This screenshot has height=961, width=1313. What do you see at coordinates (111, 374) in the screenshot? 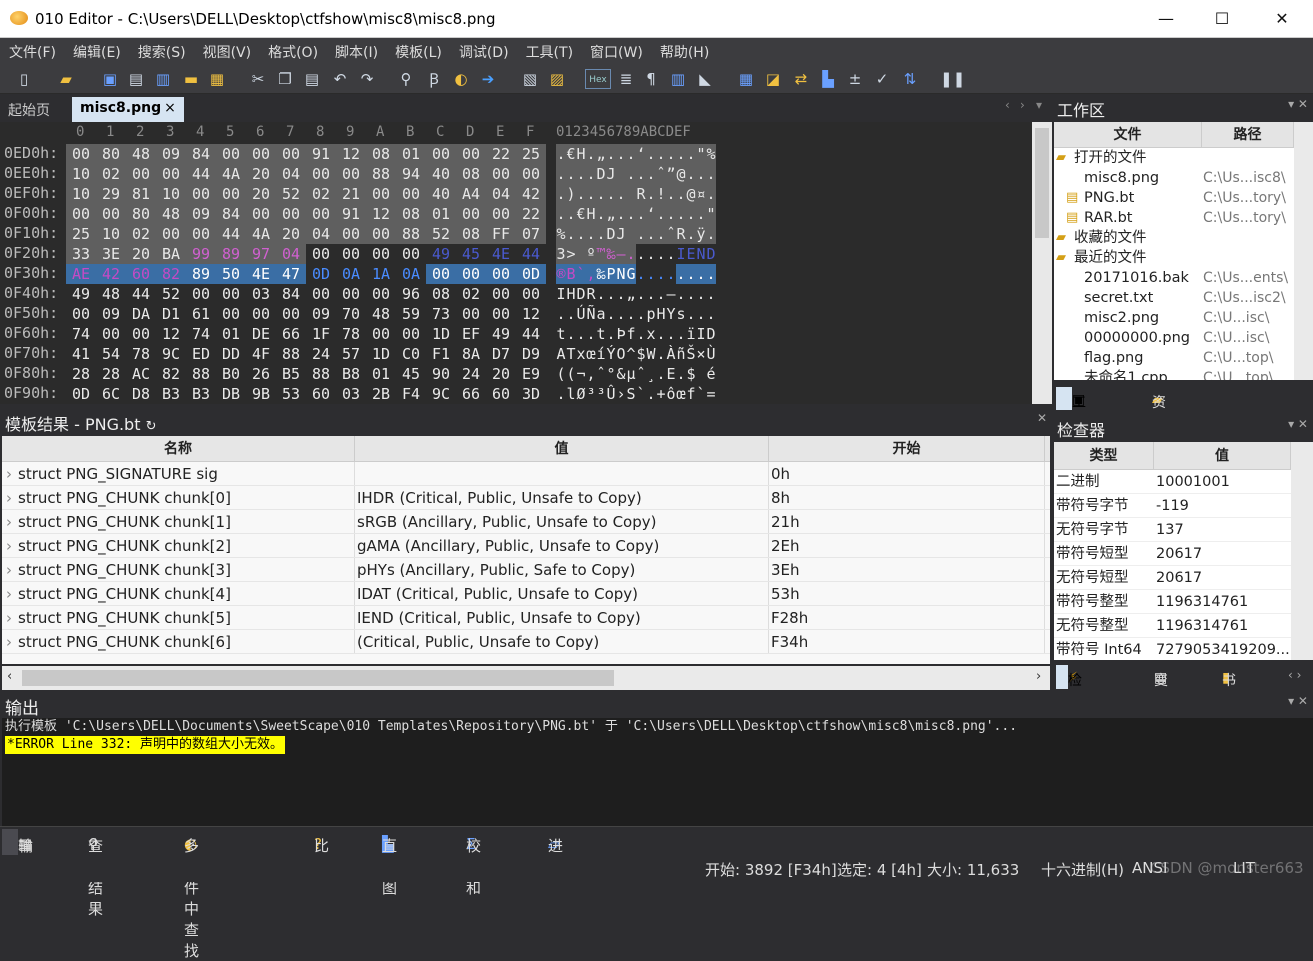
I see `hex-byte: 28` at bounding box center [111, 374].